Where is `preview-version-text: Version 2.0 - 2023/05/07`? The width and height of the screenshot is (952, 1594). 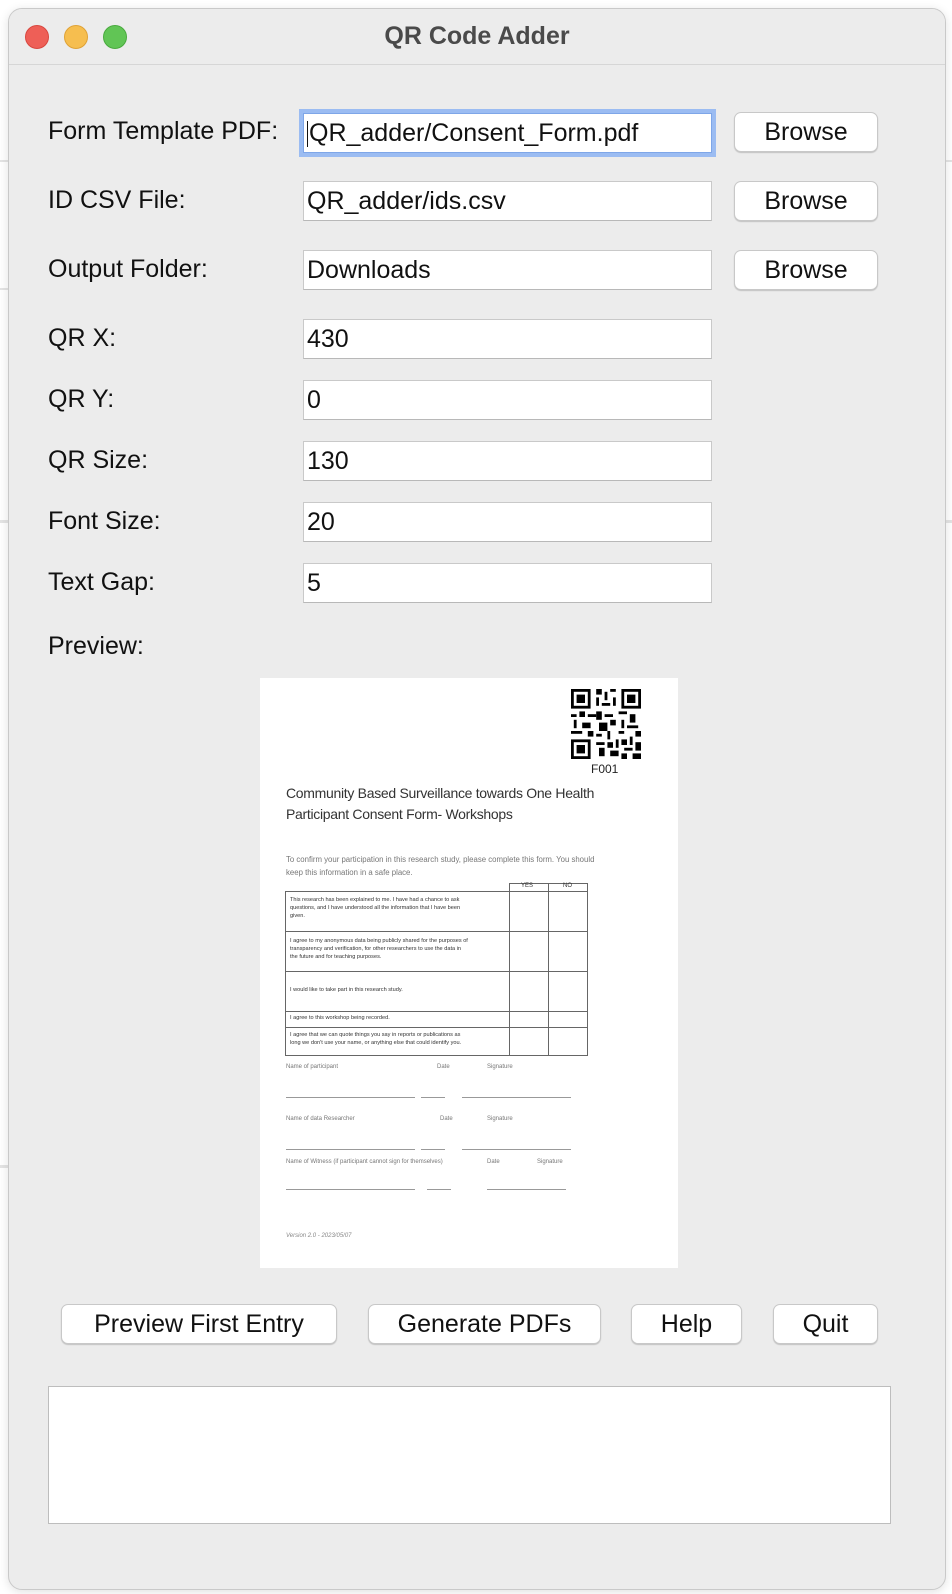 preview-version-text: Version 2.0 - 2023/05/07 is located at coordinates (319, 1236).